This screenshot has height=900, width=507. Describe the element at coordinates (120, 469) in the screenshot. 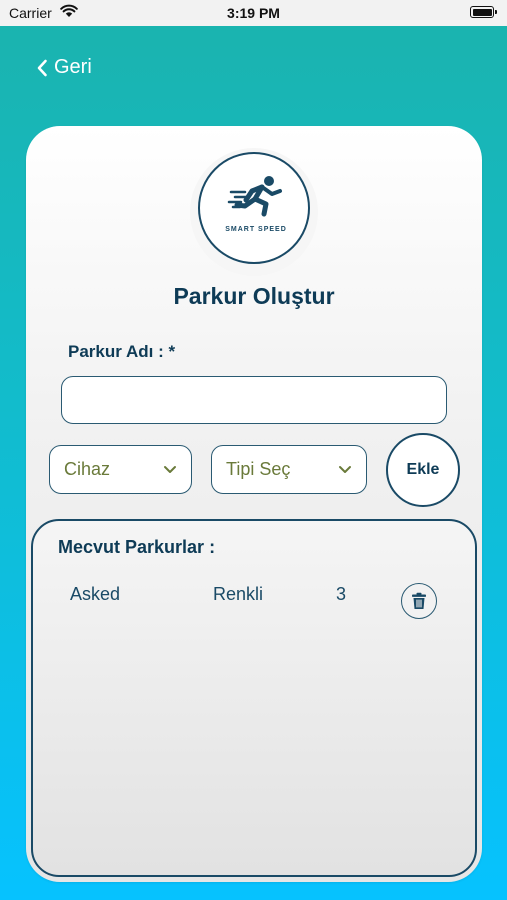

I see `device-dropdown: Cihaz` at that location.